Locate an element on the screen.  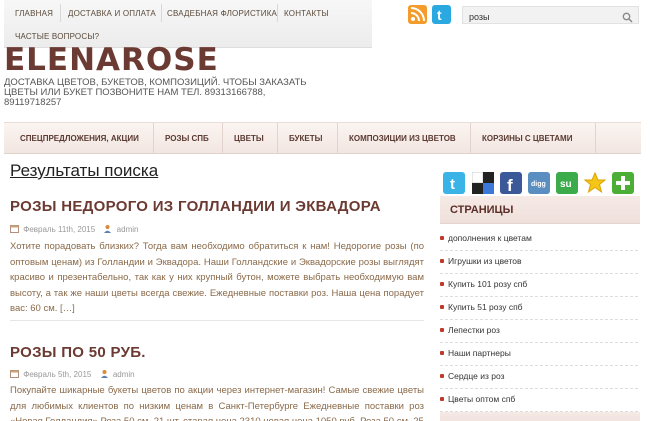
menu-item-bouquets: БУКЕТЫ is located at coordinates (305, 138).